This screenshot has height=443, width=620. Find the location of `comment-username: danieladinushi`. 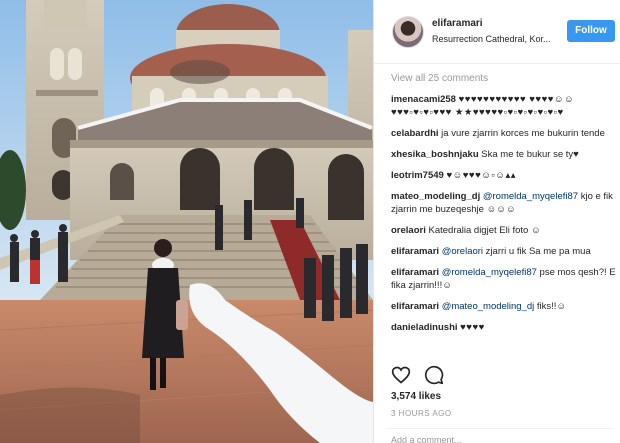

comment-username: danieladinushi is located at coordinates (424, 327).